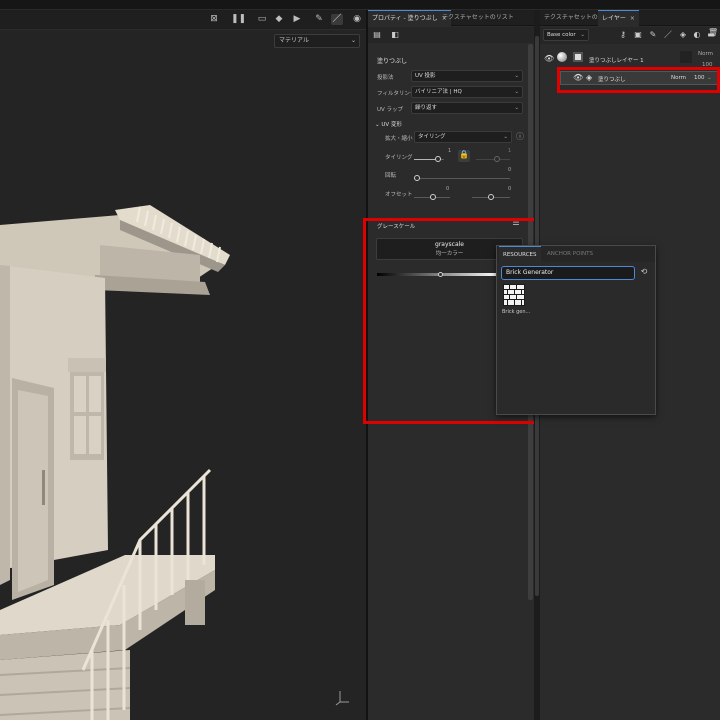 The width and height of the screenshot is (720, 720). What do you see at coordinates (510, 189) in the screenshot?
I see `offset-value-2: 0` at bounding box center [510, 189].